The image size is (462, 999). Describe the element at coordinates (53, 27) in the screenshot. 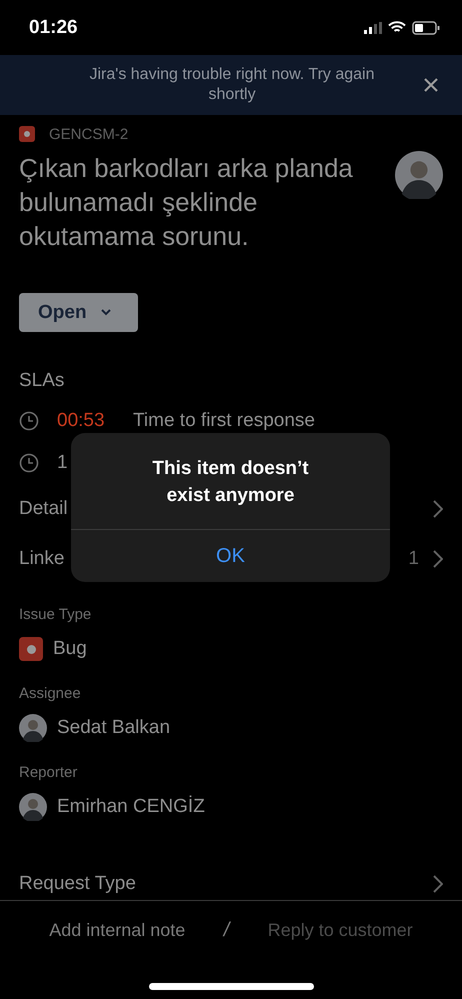

I see `status-time: 01:26` at that location.